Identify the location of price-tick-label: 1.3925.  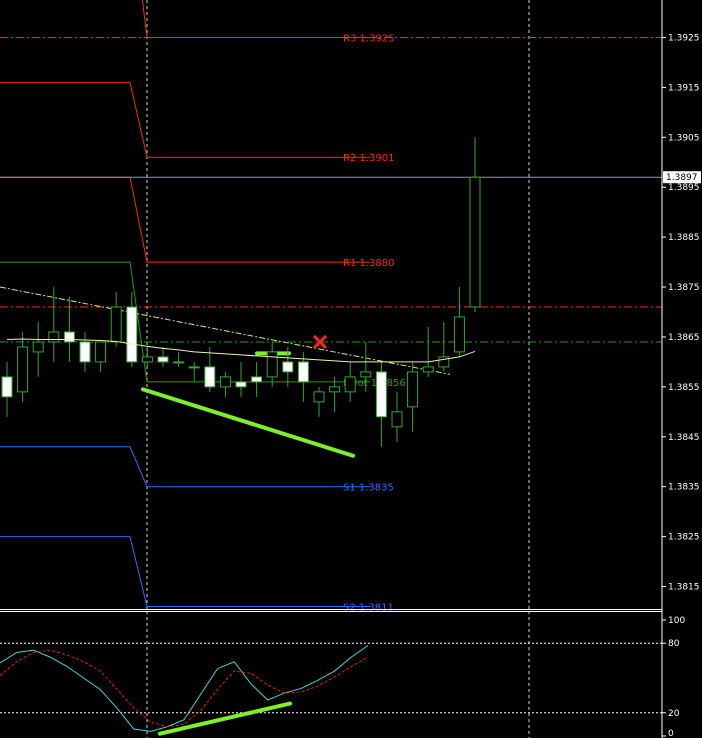
(684, 38).